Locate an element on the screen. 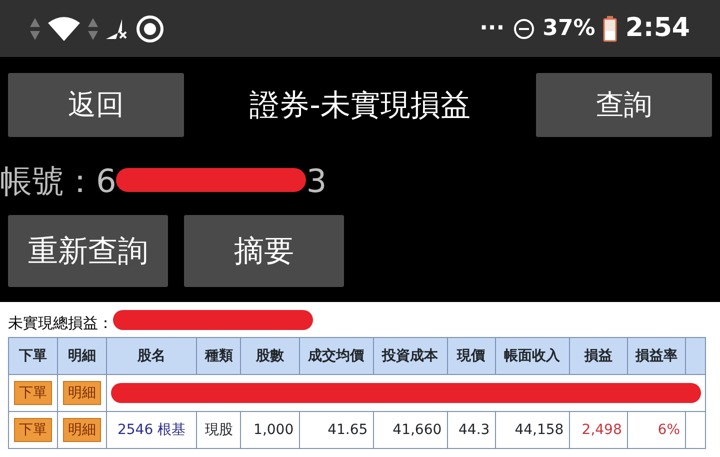  overflow-indicator: ··· is located at coordinates (492, 29).